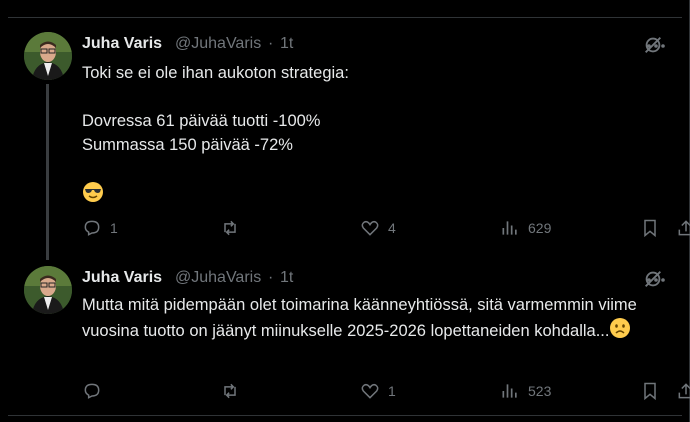 The image size is (690, 422). What do you see at coordinates (93, 195) in the screenshot?
I see `sunglasses-emoji-icon` at bounding box center [93, 195].